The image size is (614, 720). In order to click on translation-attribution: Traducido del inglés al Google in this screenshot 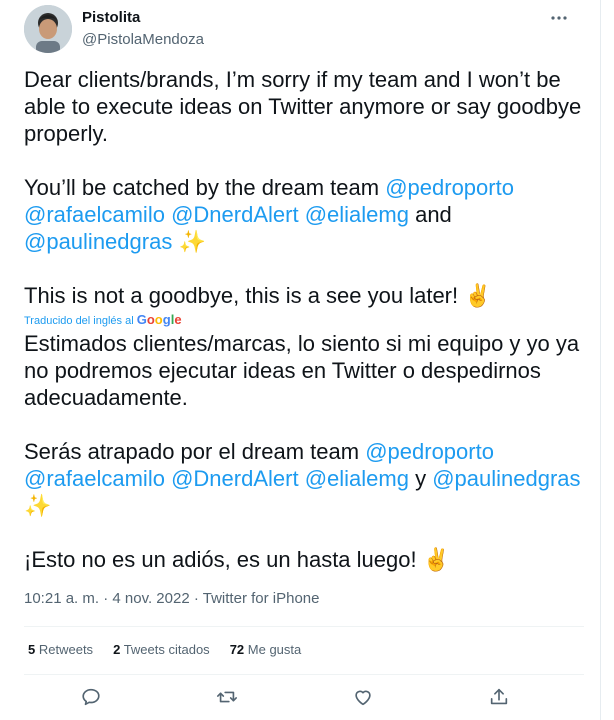, I will do `click(304, 320)`.